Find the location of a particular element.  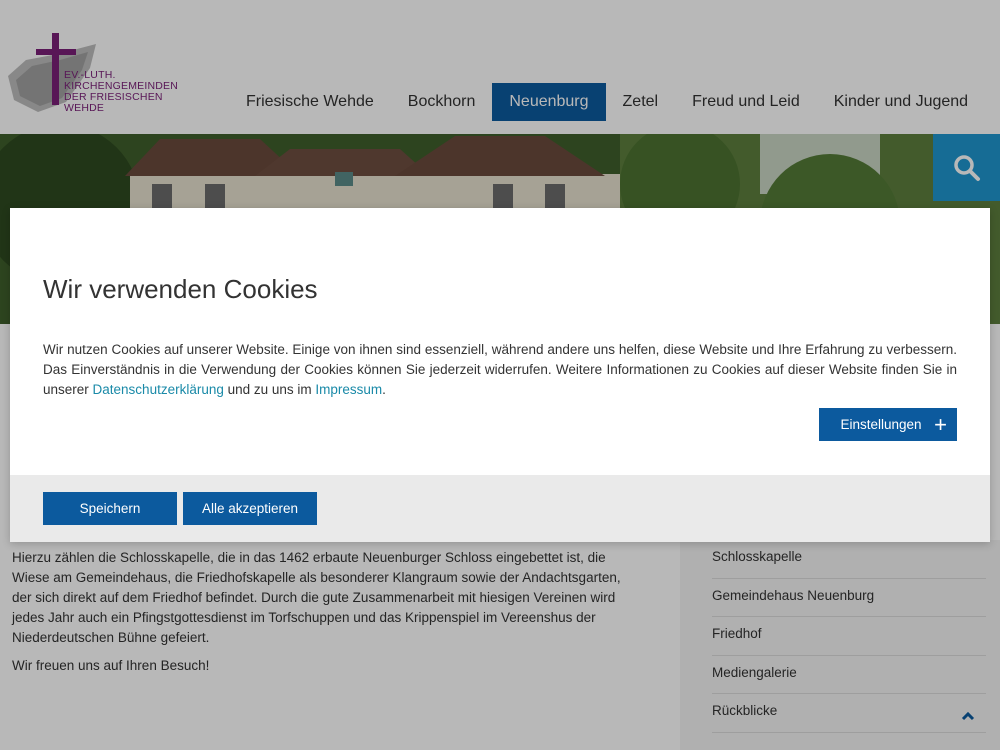

cookie-text-part: . is located at coordinates (384, 389).